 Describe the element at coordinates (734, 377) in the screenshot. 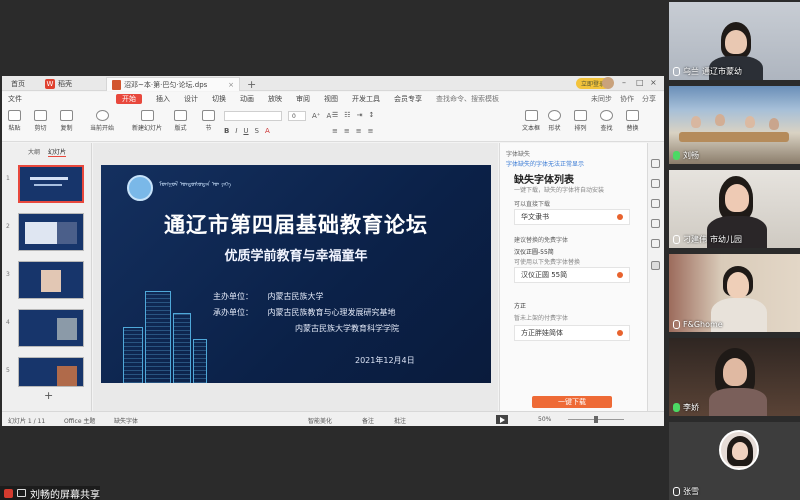

I see `participant-tile-5: 李娇` at that location.